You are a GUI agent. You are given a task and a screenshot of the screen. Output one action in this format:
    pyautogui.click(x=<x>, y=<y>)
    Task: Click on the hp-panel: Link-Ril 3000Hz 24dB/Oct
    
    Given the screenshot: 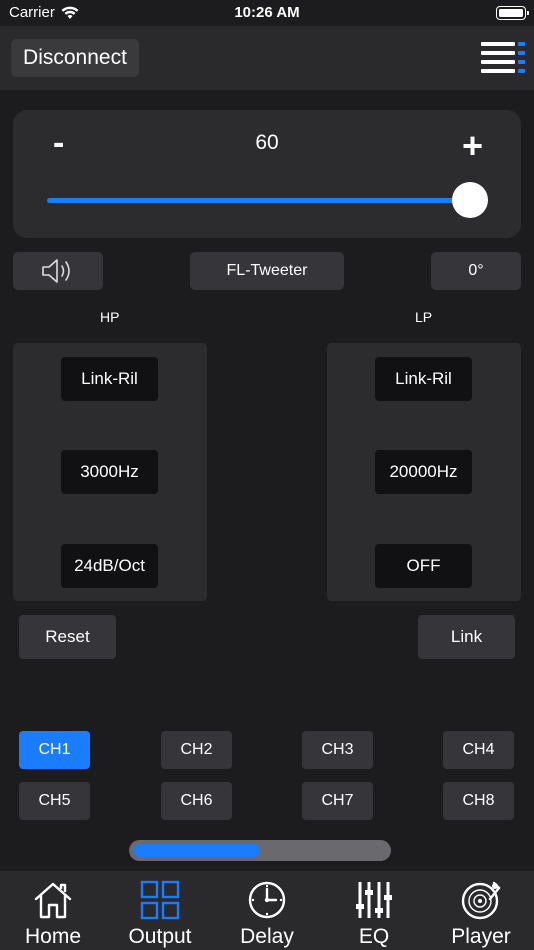 What is the action you would take?
    pyautogui.click(x=110, y=472)
    